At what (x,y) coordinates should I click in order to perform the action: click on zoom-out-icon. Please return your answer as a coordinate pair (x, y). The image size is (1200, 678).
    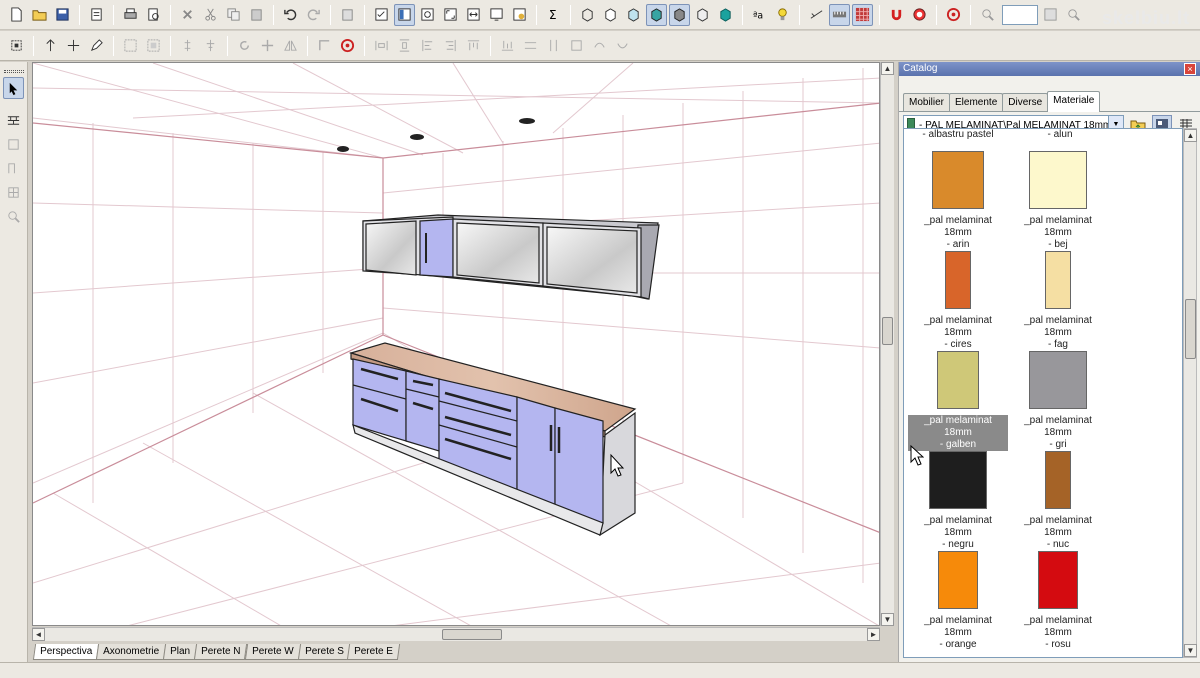
    Looking at the image, I should click on (1073, 15).